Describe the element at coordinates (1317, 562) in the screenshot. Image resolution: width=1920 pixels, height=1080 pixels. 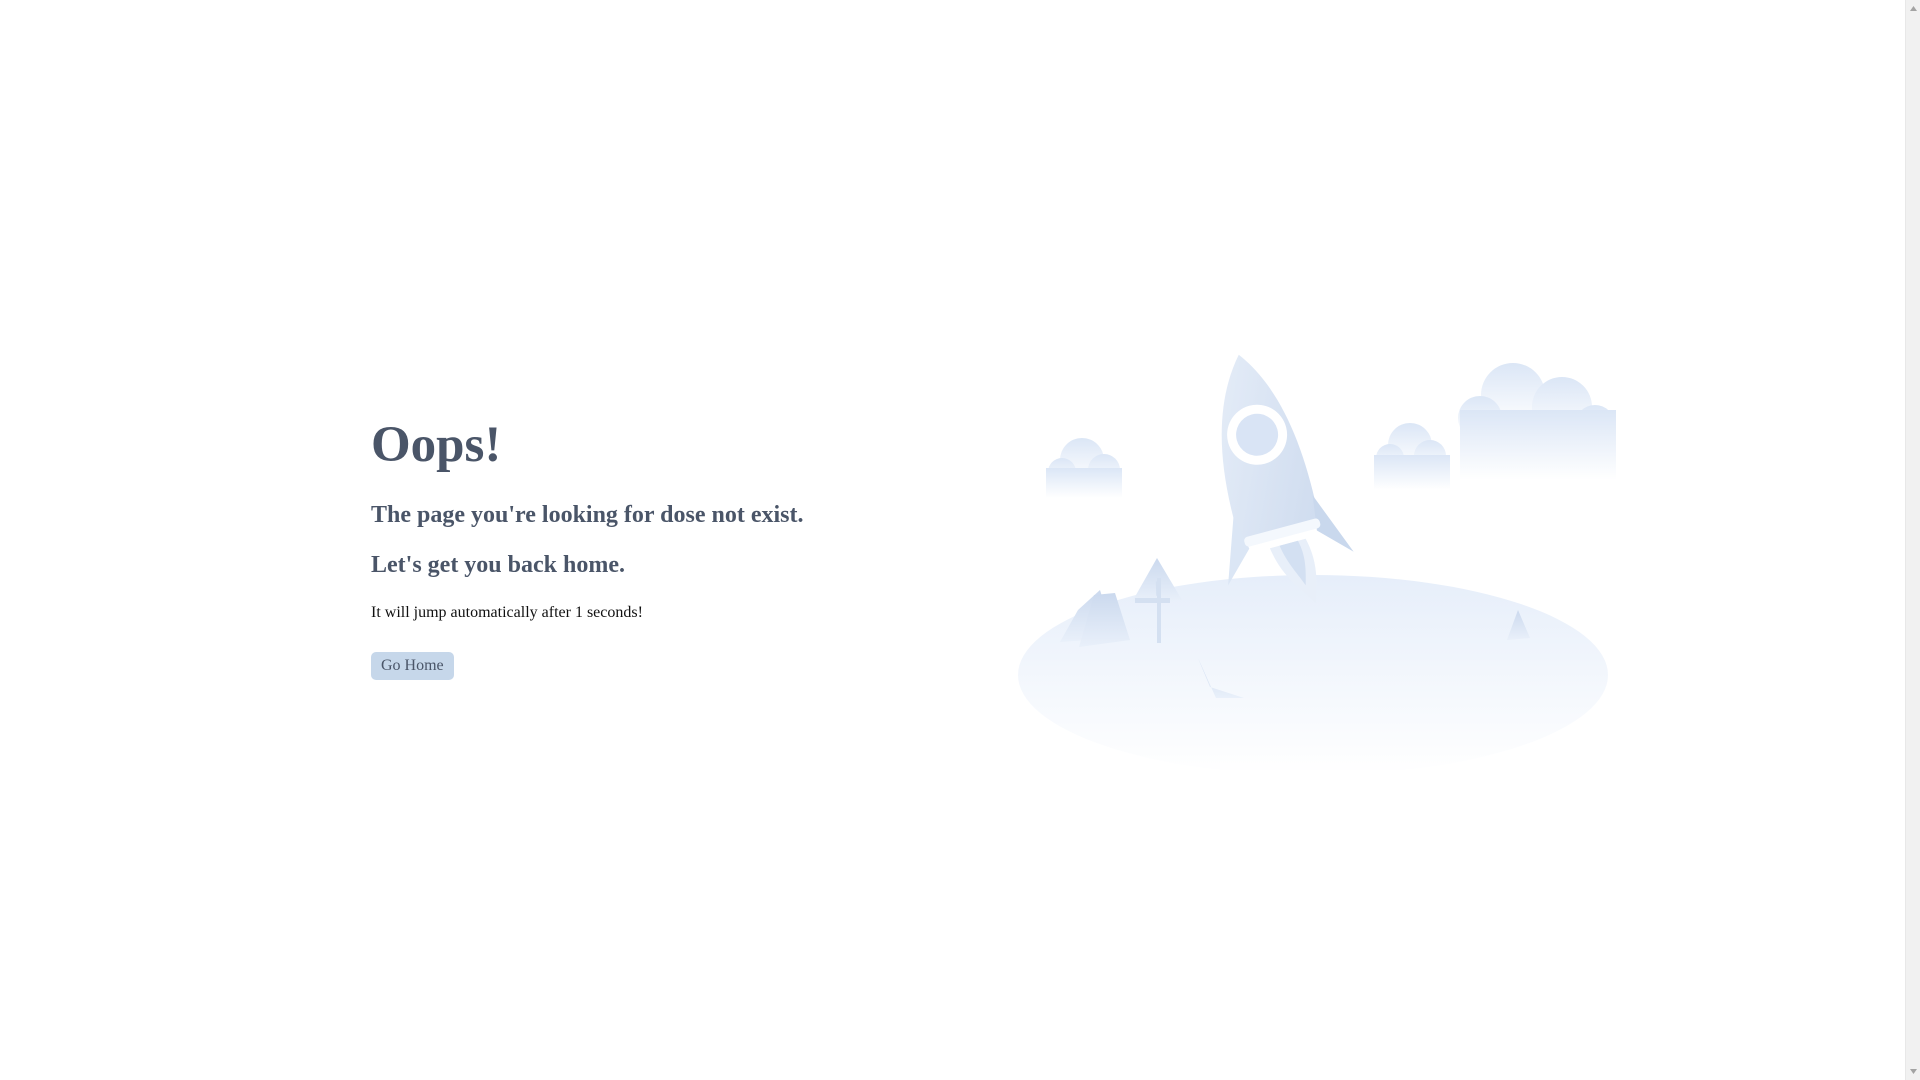
I see `rocket-illustration-icon: !` at that location.